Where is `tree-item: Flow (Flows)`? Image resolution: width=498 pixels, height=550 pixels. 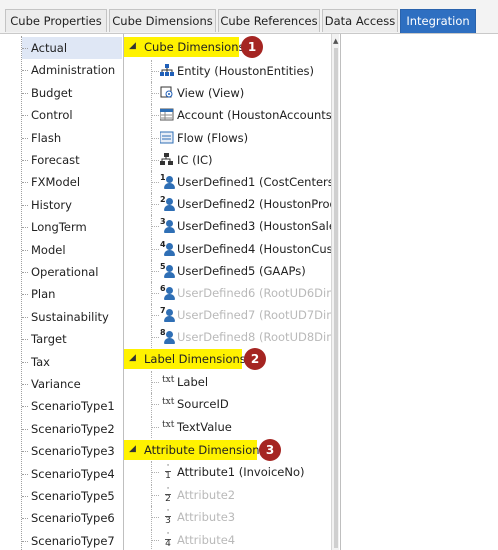
tree-item: Flow (Flows) is located at coordinates (227, 137).